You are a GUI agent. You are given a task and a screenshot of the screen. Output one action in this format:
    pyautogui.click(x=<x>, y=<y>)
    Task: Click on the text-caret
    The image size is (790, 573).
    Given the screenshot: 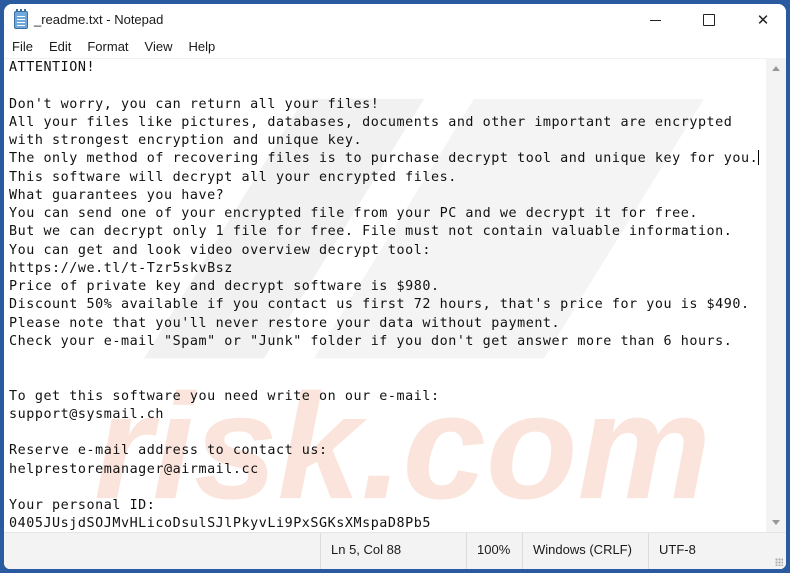 What is the action you would take?
    pyautogui.click(x=759, y=158)
    